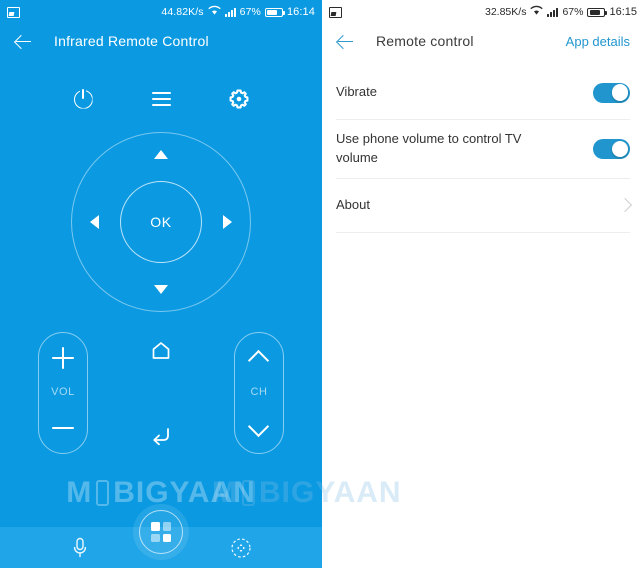  What do you see at coordinates (131, 41) in the screenshot?
I see `page-title: Infrared Remote Control` at bounding box center [131, 41].